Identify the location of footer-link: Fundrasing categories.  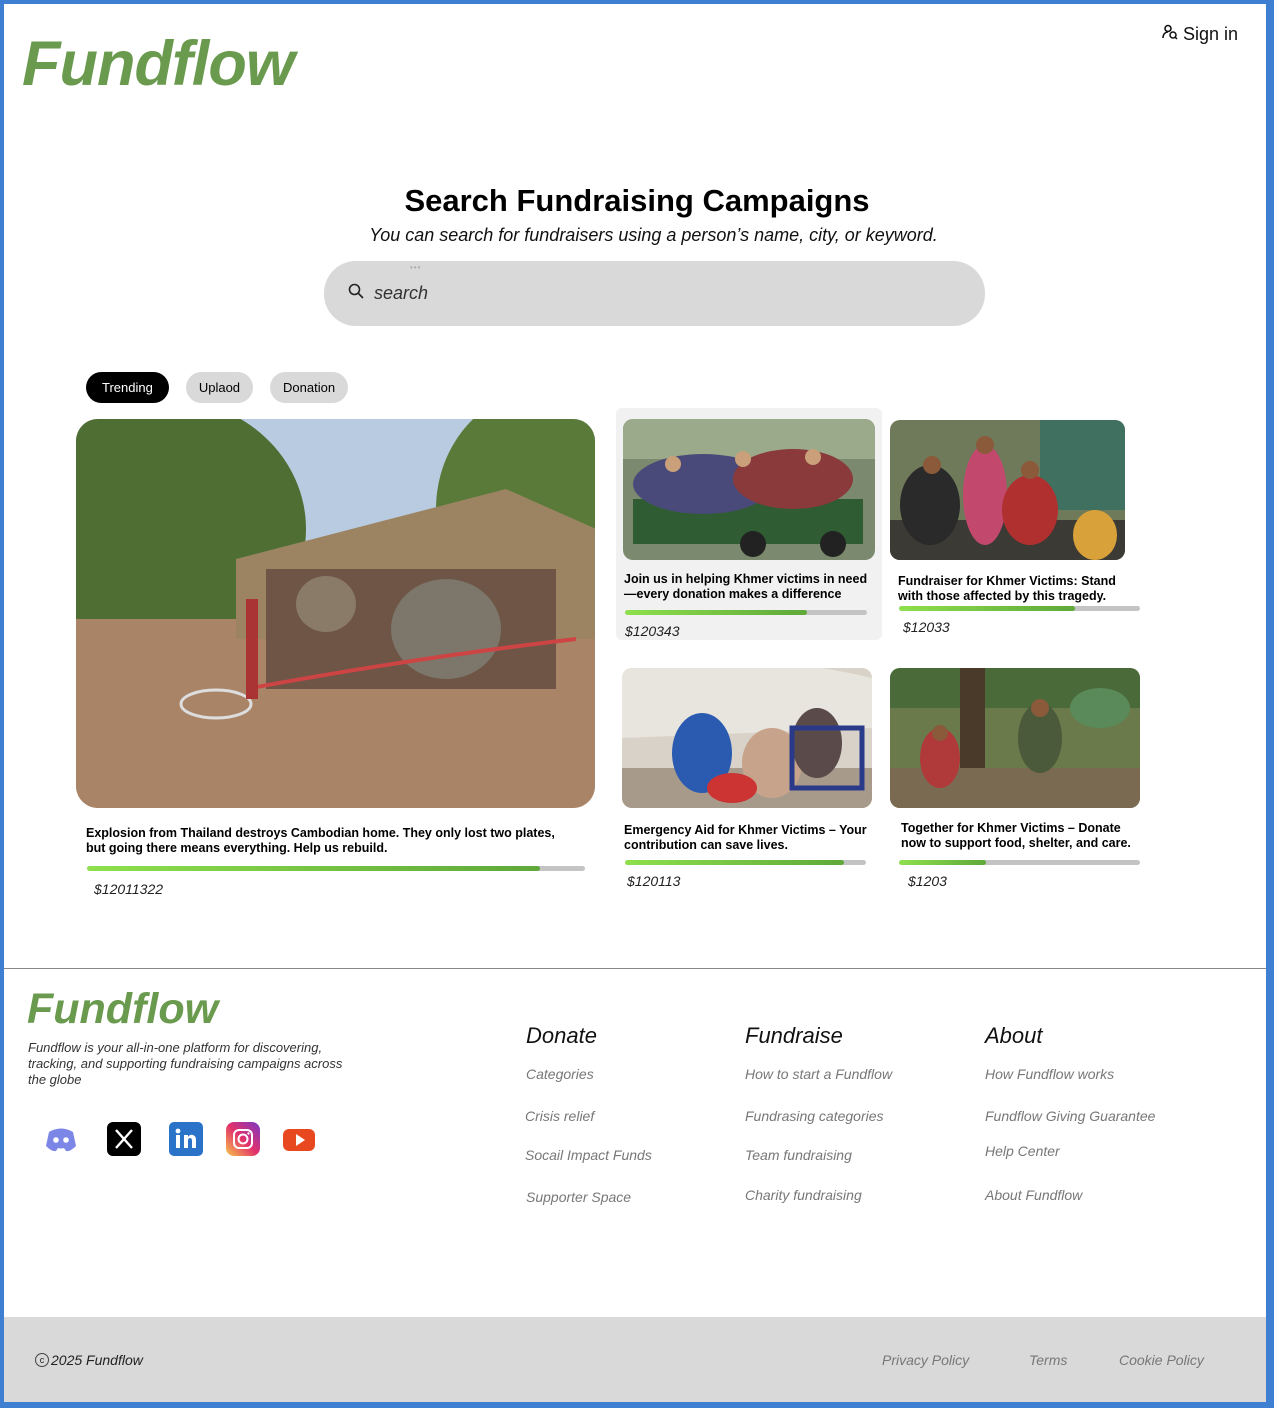
(814, 1116).